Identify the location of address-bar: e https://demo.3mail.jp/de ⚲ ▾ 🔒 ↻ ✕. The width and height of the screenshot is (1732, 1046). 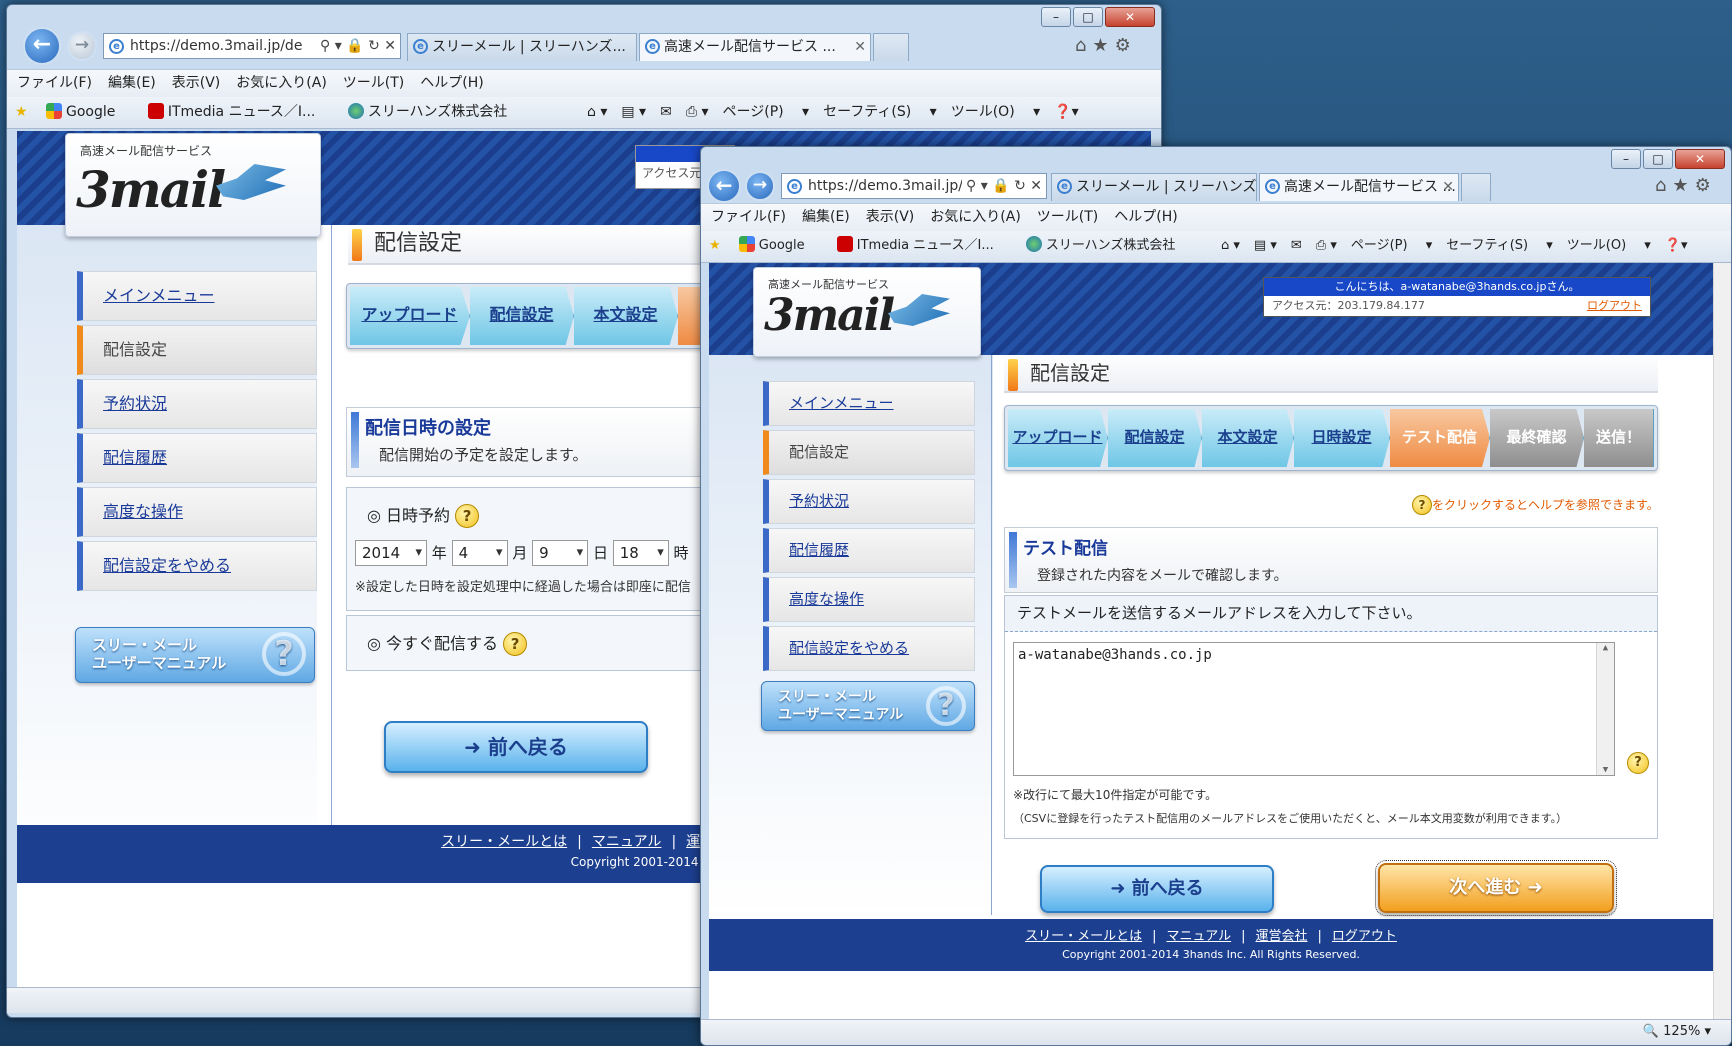
(252, 46).